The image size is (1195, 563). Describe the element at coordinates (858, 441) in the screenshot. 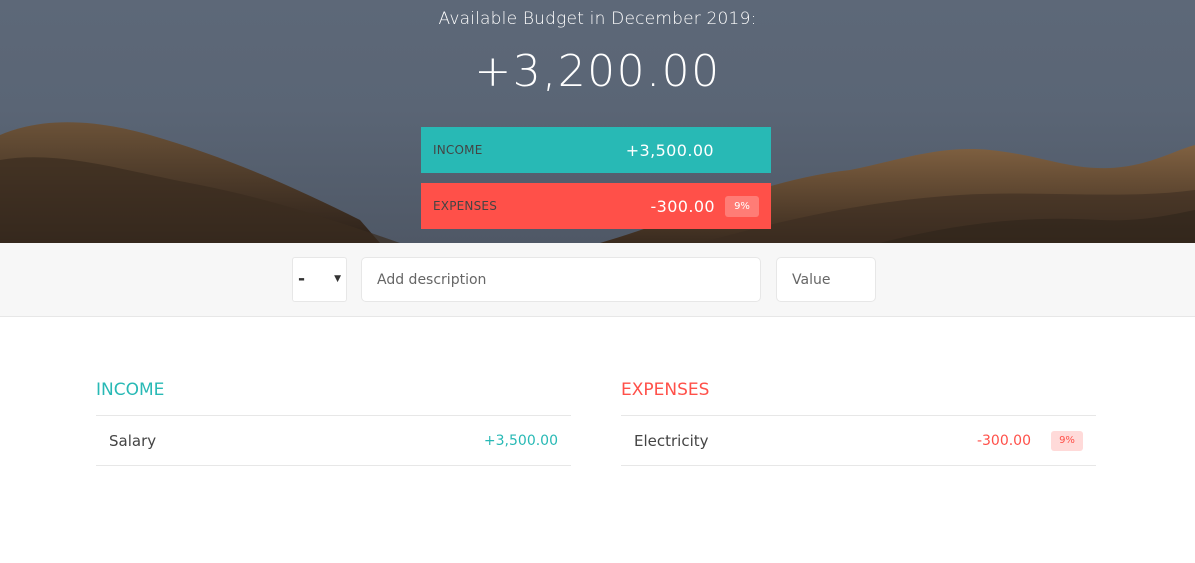

I see `list-item: Electricity -300.00 9%` at that location.